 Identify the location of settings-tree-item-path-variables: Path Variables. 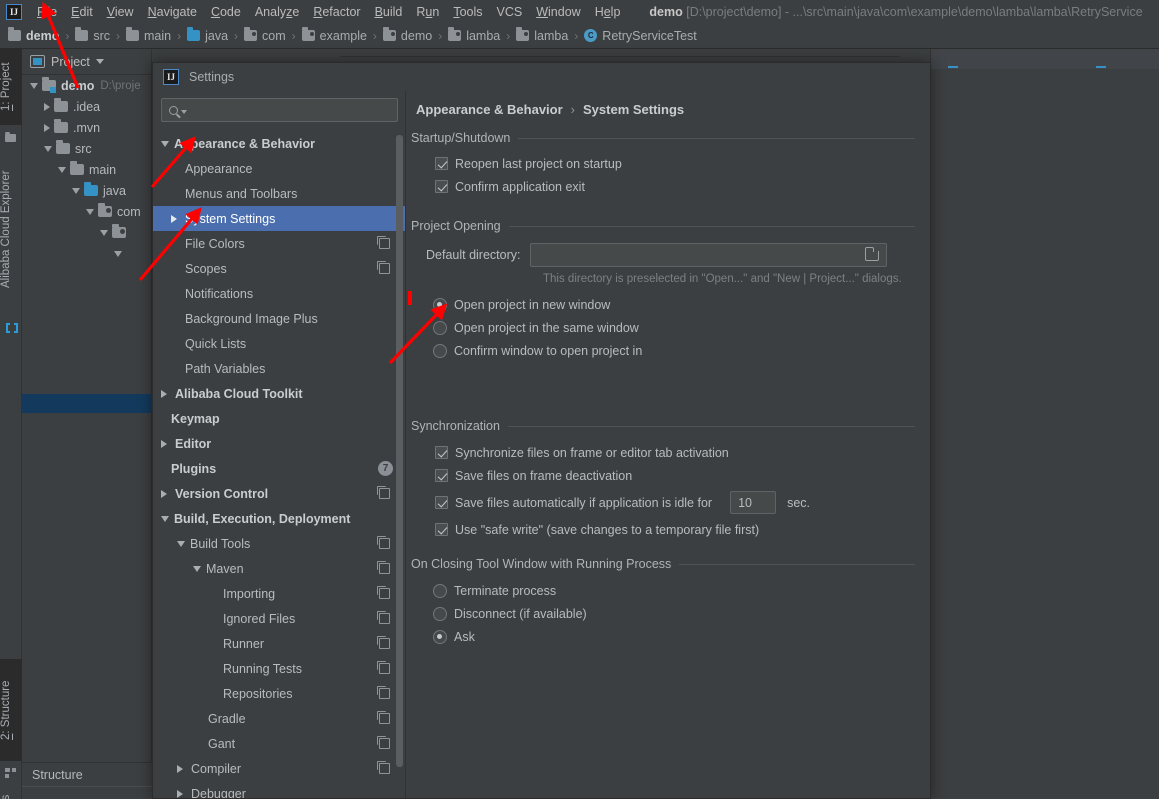
(279, 368).